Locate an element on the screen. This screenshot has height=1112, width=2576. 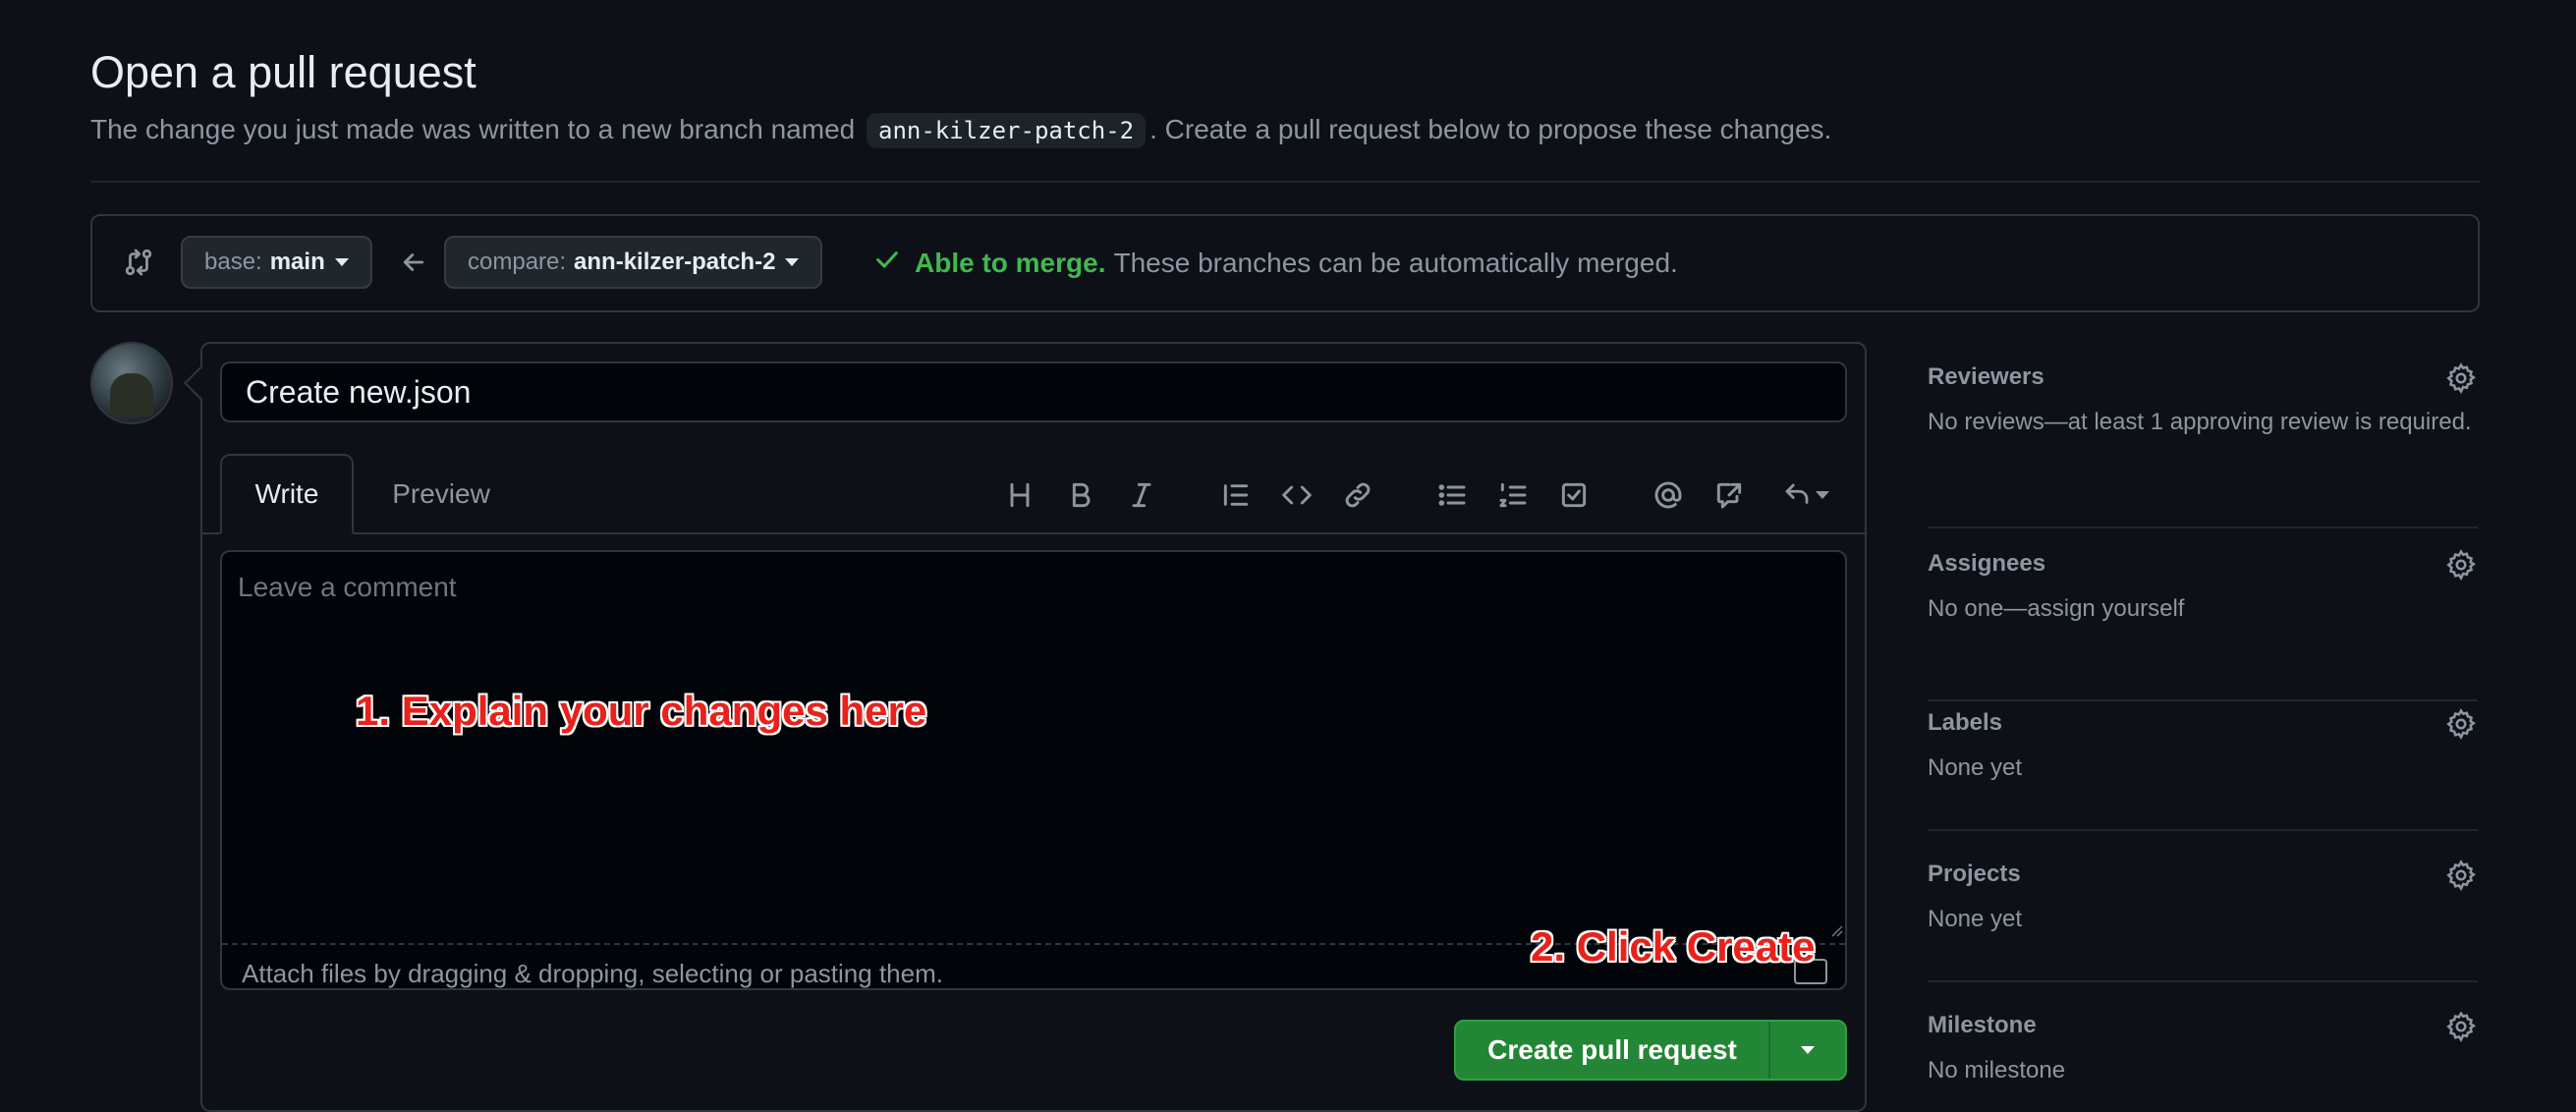
compare-value: ann-kilzer-patch-2 is located at coordinates (675, 262).